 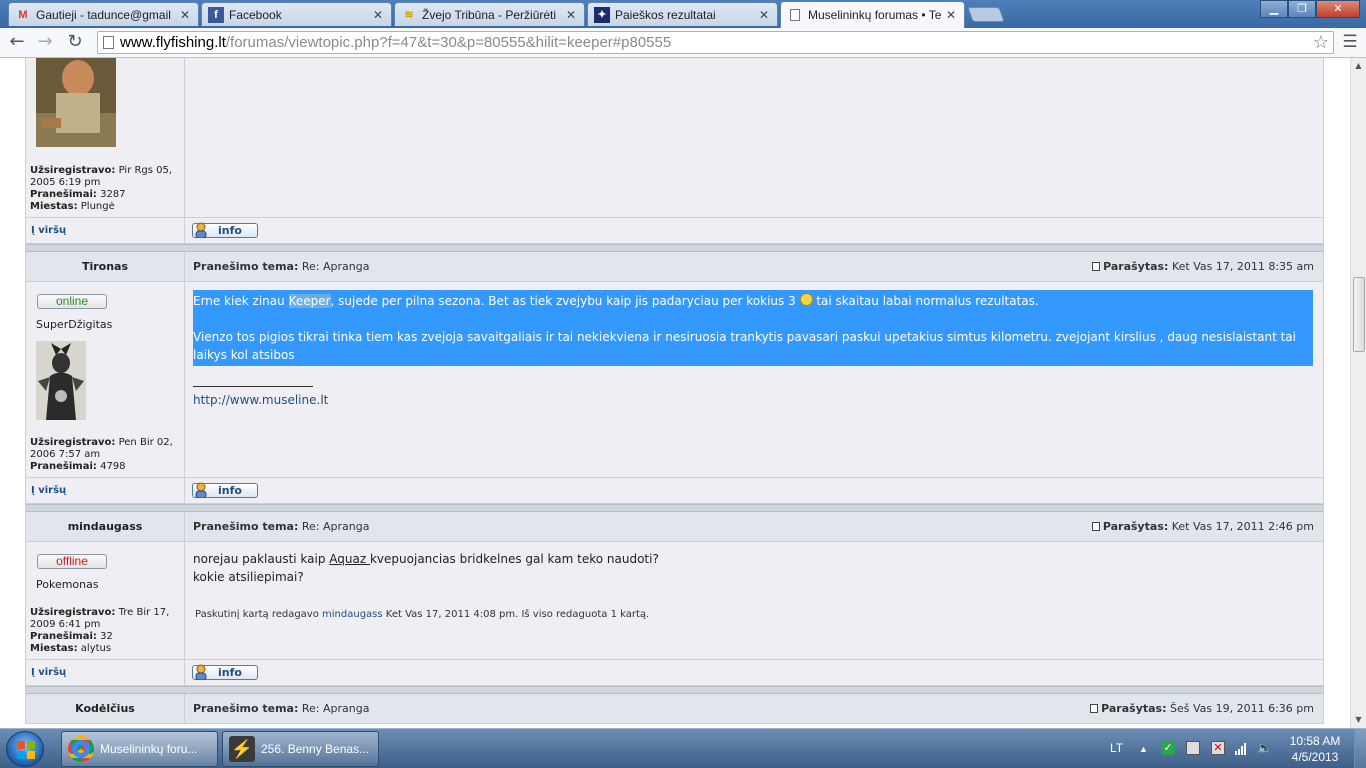 What do you see at coordinates (1264, 748) in the screenshot?
I see `speaker-icon: 🔈` at bounding box center [1264, 748].